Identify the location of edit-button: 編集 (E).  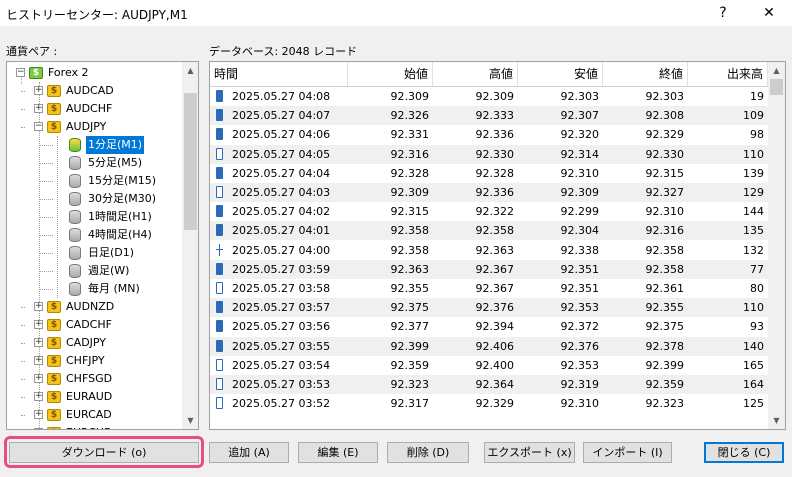
(338, 452).